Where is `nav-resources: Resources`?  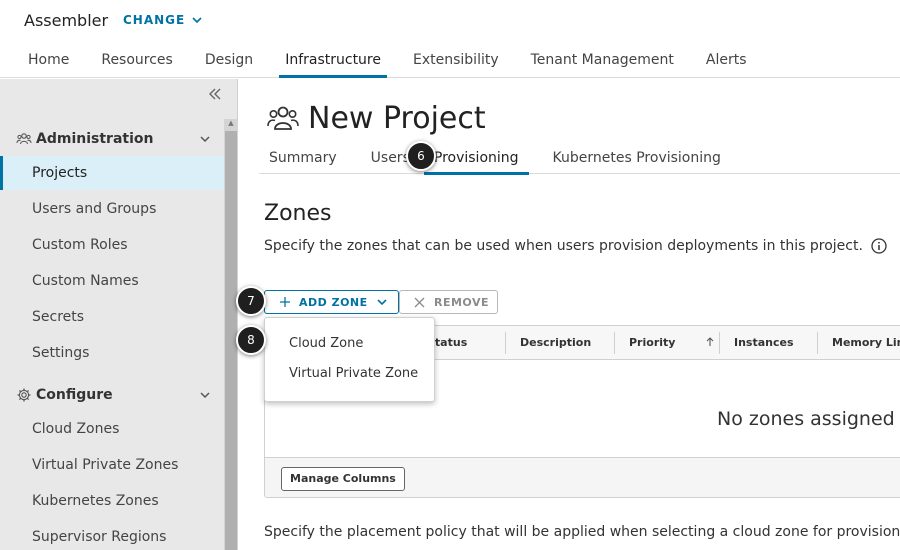 nav-resources: Resources is located at coordinates (137, 60).